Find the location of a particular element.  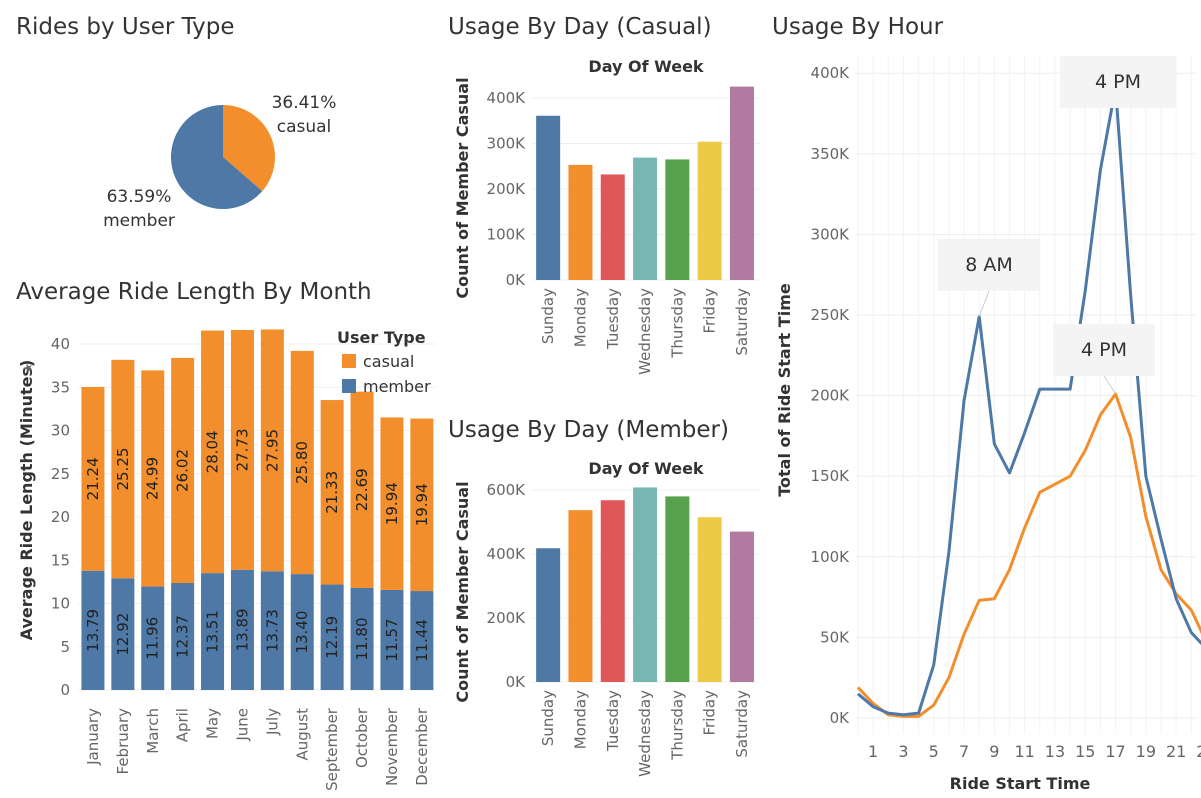

month-legend-title: User Type is located at coordinates (381, 337).